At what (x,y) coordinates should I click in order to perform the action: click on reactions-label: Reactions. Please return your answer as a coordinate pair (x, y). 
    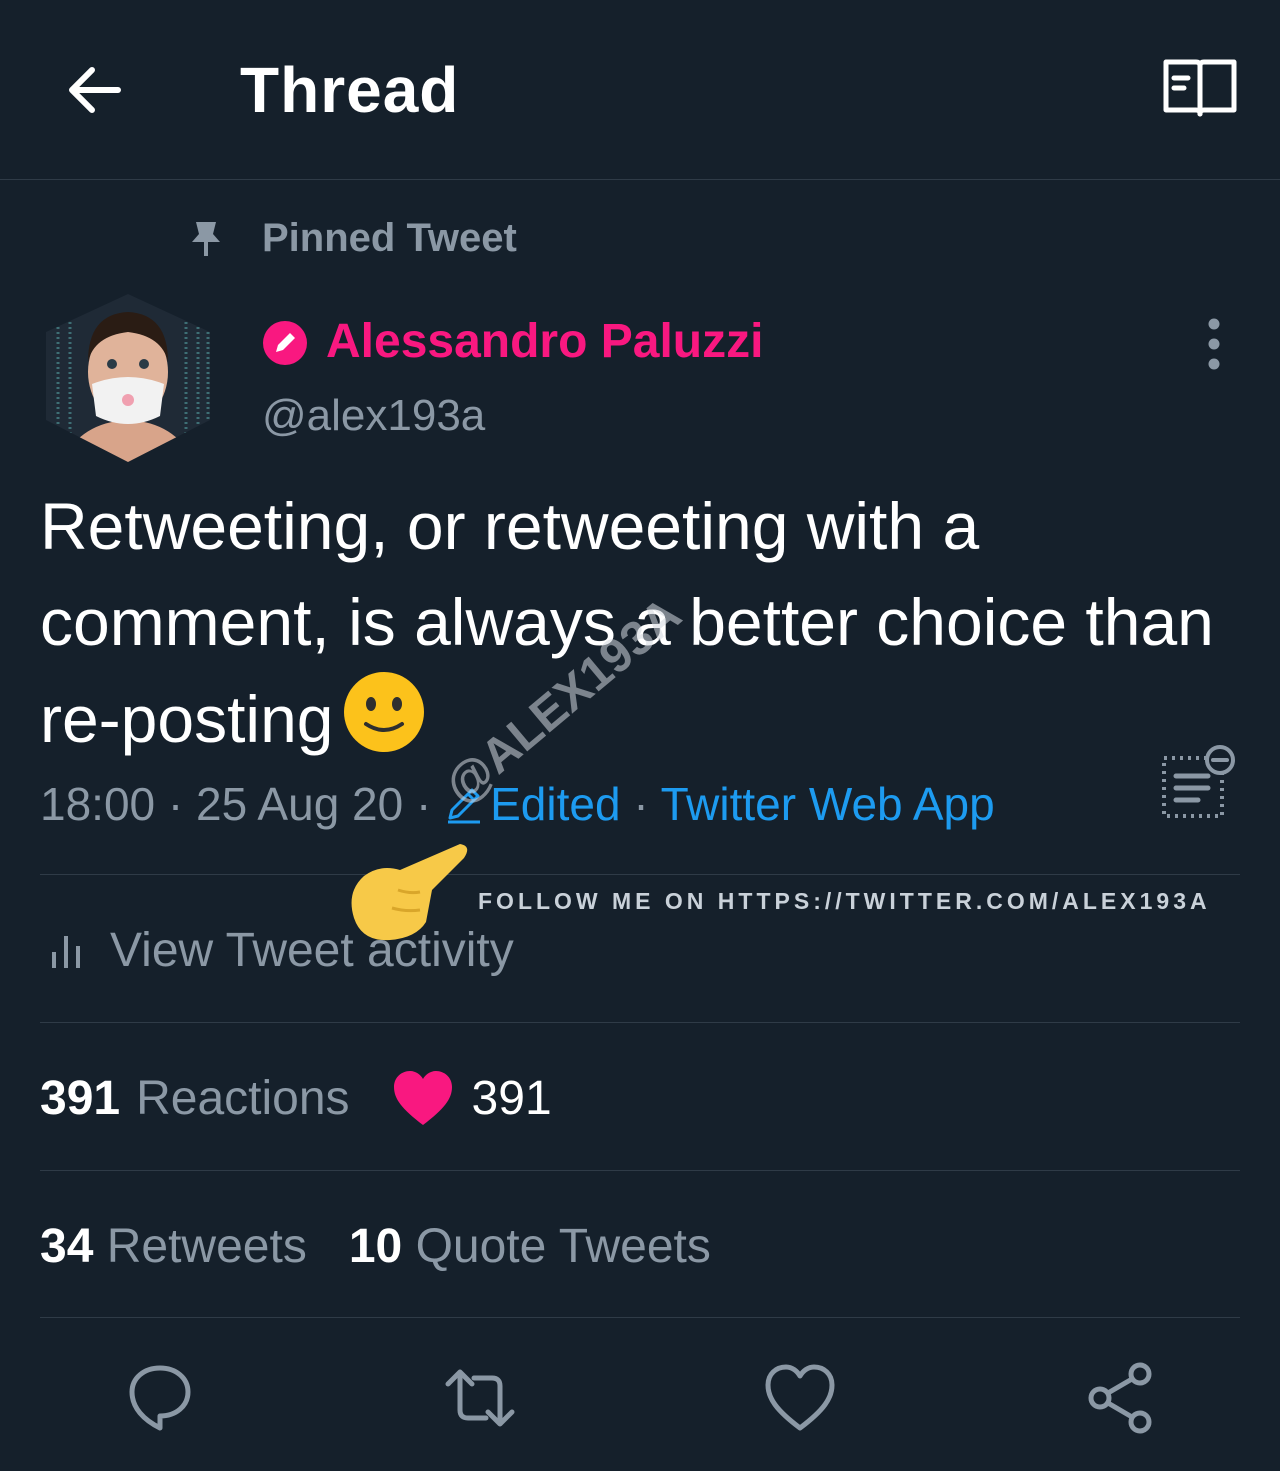
    Looking at the image, I should click on (243, 1098).